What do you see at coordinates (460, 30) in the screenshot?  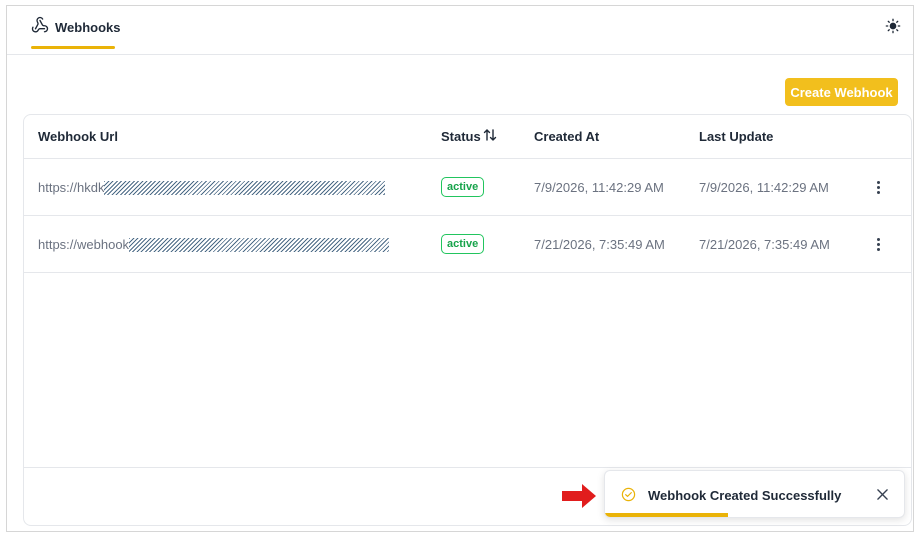 I see `top-bar: Webhooks` at bounding box center [460, 30].